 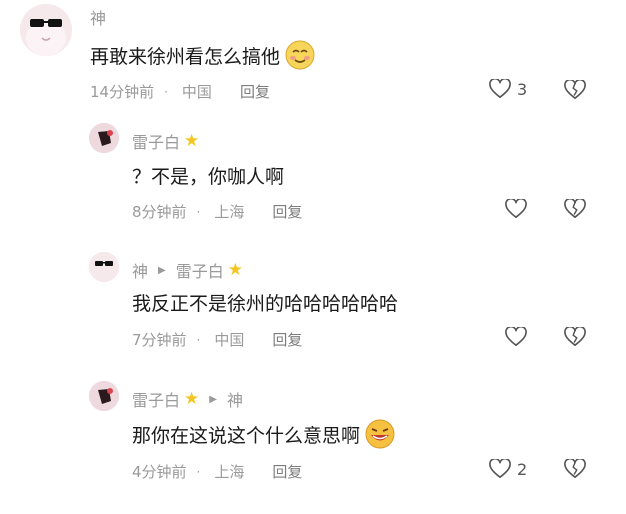 I want to click on blushing-smile-emoji-icon, so click(x=300, y=55).